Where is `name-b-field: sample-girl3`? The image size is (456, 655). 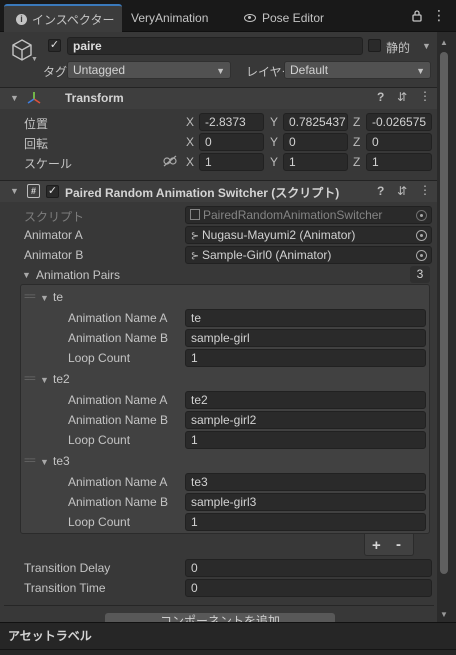 name-b-field: sample-girl3 is located at coordinates (305, 502).